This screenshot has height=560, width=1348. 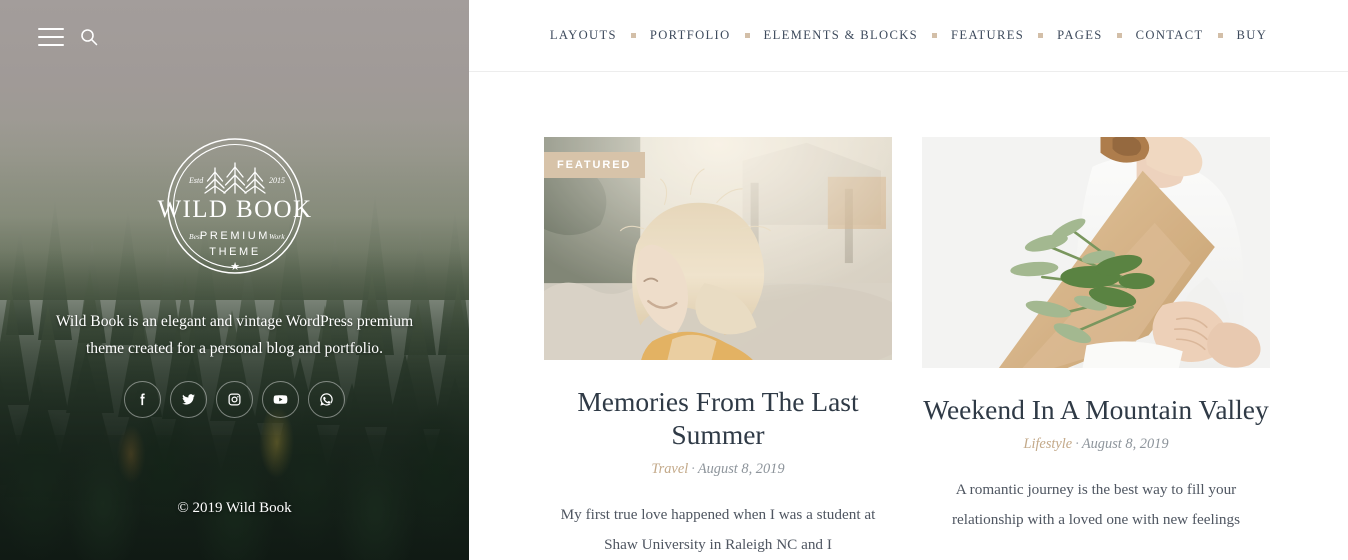 I want to click on post-meta: Lifestyle · August 8, 2019, so click(x=1096, y=444).